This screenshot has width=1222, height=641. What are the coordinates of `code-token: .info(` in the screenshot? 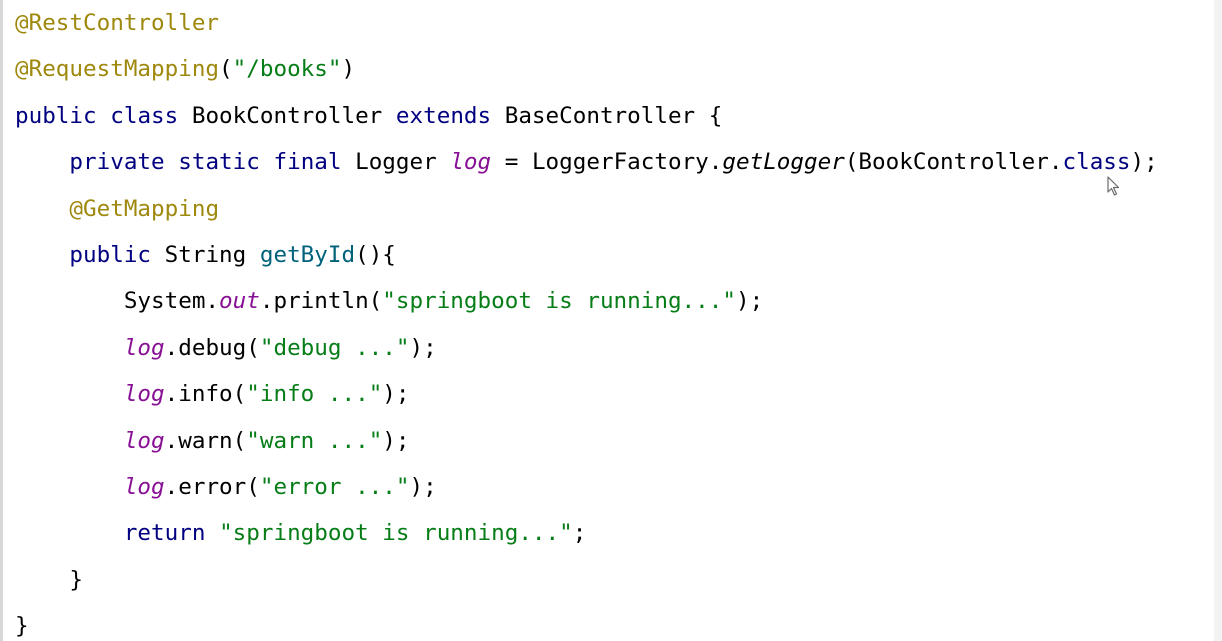 It's located at (205, 394).